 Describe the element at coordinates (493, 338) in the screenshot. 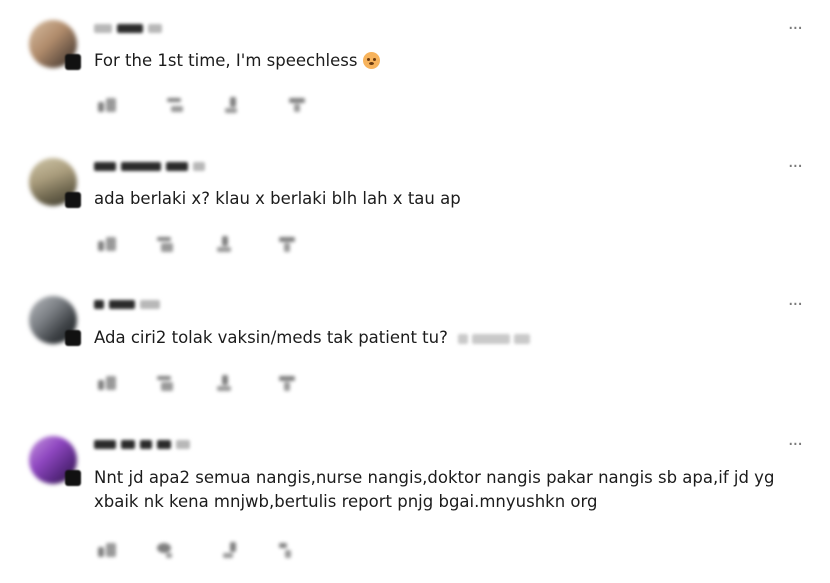

I see `redacted-tag` at that location.